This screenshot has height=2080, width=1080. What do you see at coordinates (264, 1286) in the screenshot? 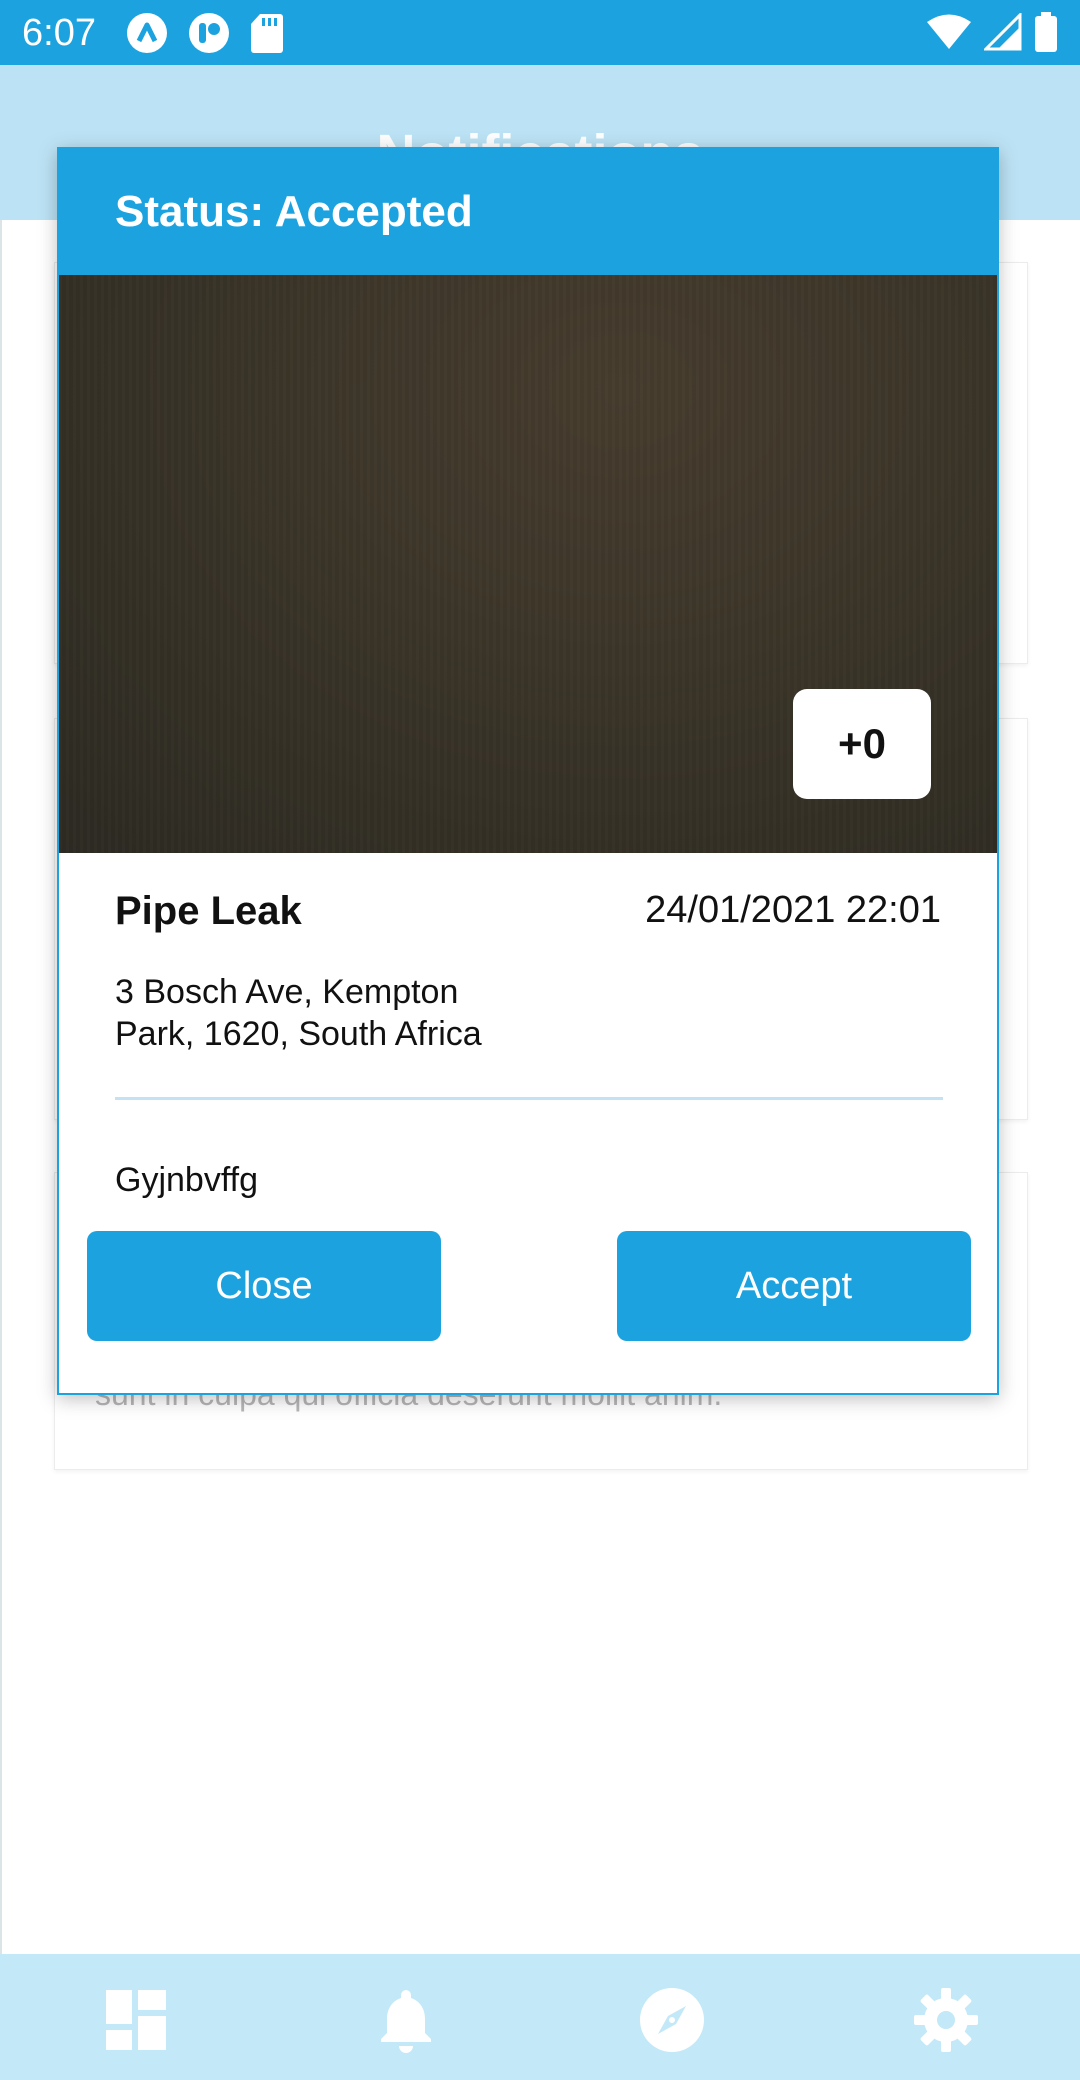
I see `close-button: Close` at bounding box center [264, 1286].